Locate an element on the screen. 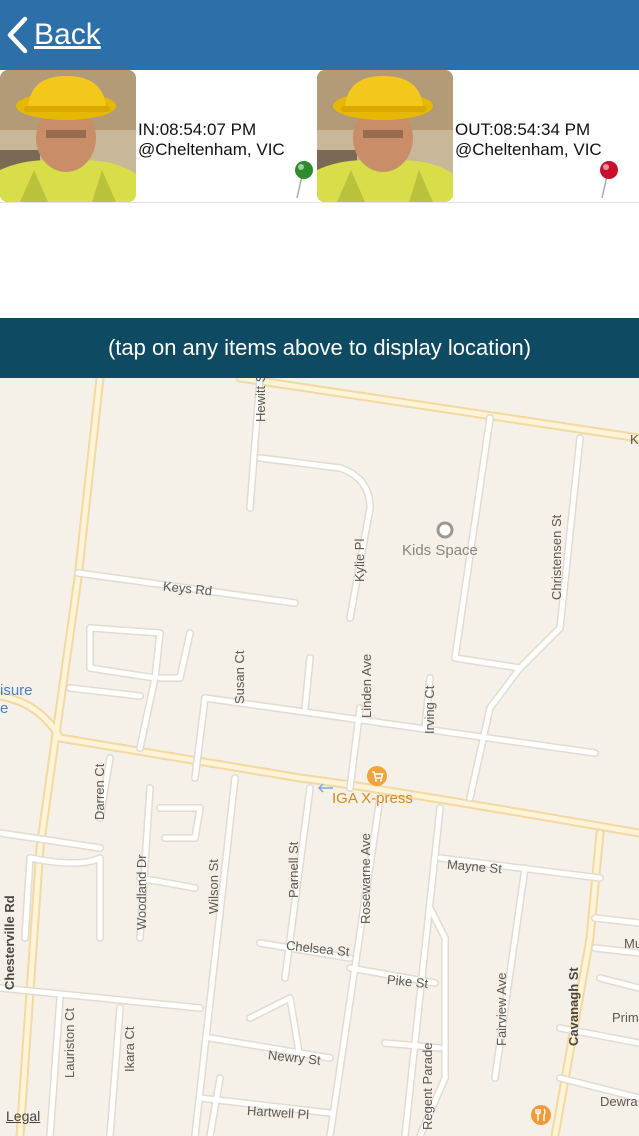  place-label: isure is located at coordinates (16, 690).